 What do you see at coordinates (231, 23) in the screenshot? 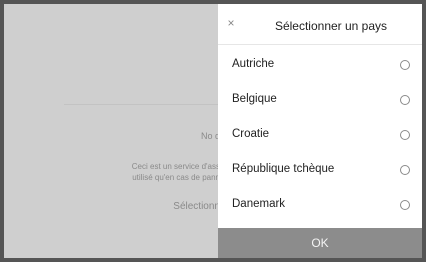
I see `close-icon: ×` at bounding box center [231, 23].